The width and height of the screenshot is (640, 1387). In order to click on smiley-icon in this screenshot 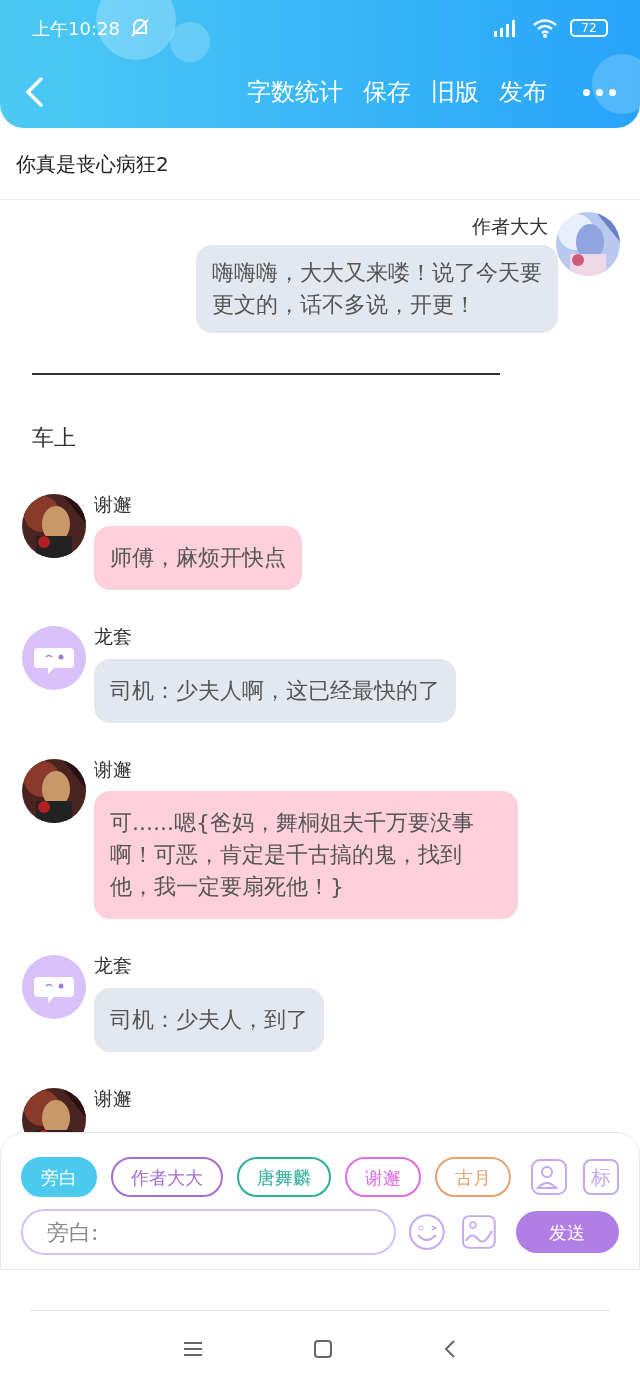, I will do `click(427, 1232)`.